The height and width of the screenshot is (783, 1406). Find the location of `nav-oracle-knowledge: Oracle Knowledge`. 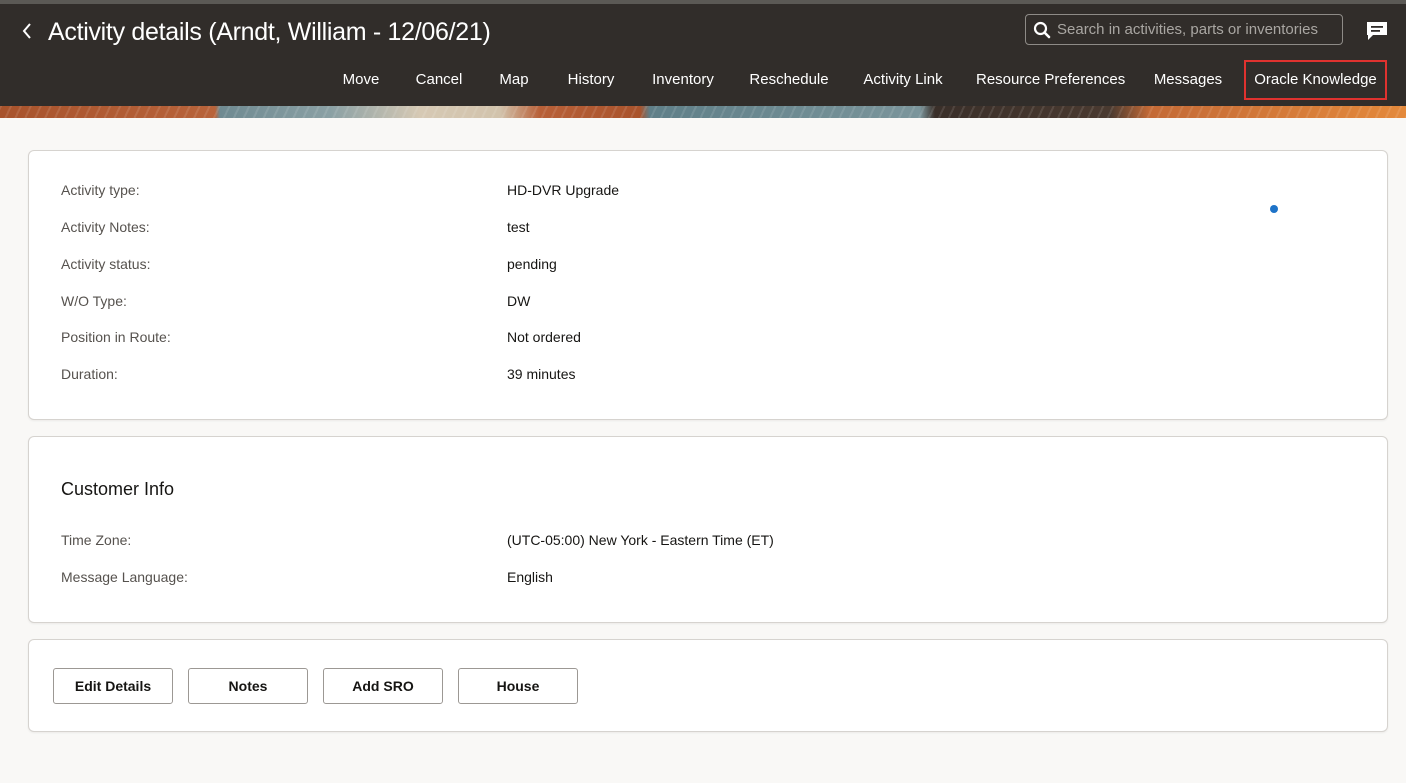

nav-oracle-knowledge: Oracle Knowledge is located at coordinates (1315, 80).